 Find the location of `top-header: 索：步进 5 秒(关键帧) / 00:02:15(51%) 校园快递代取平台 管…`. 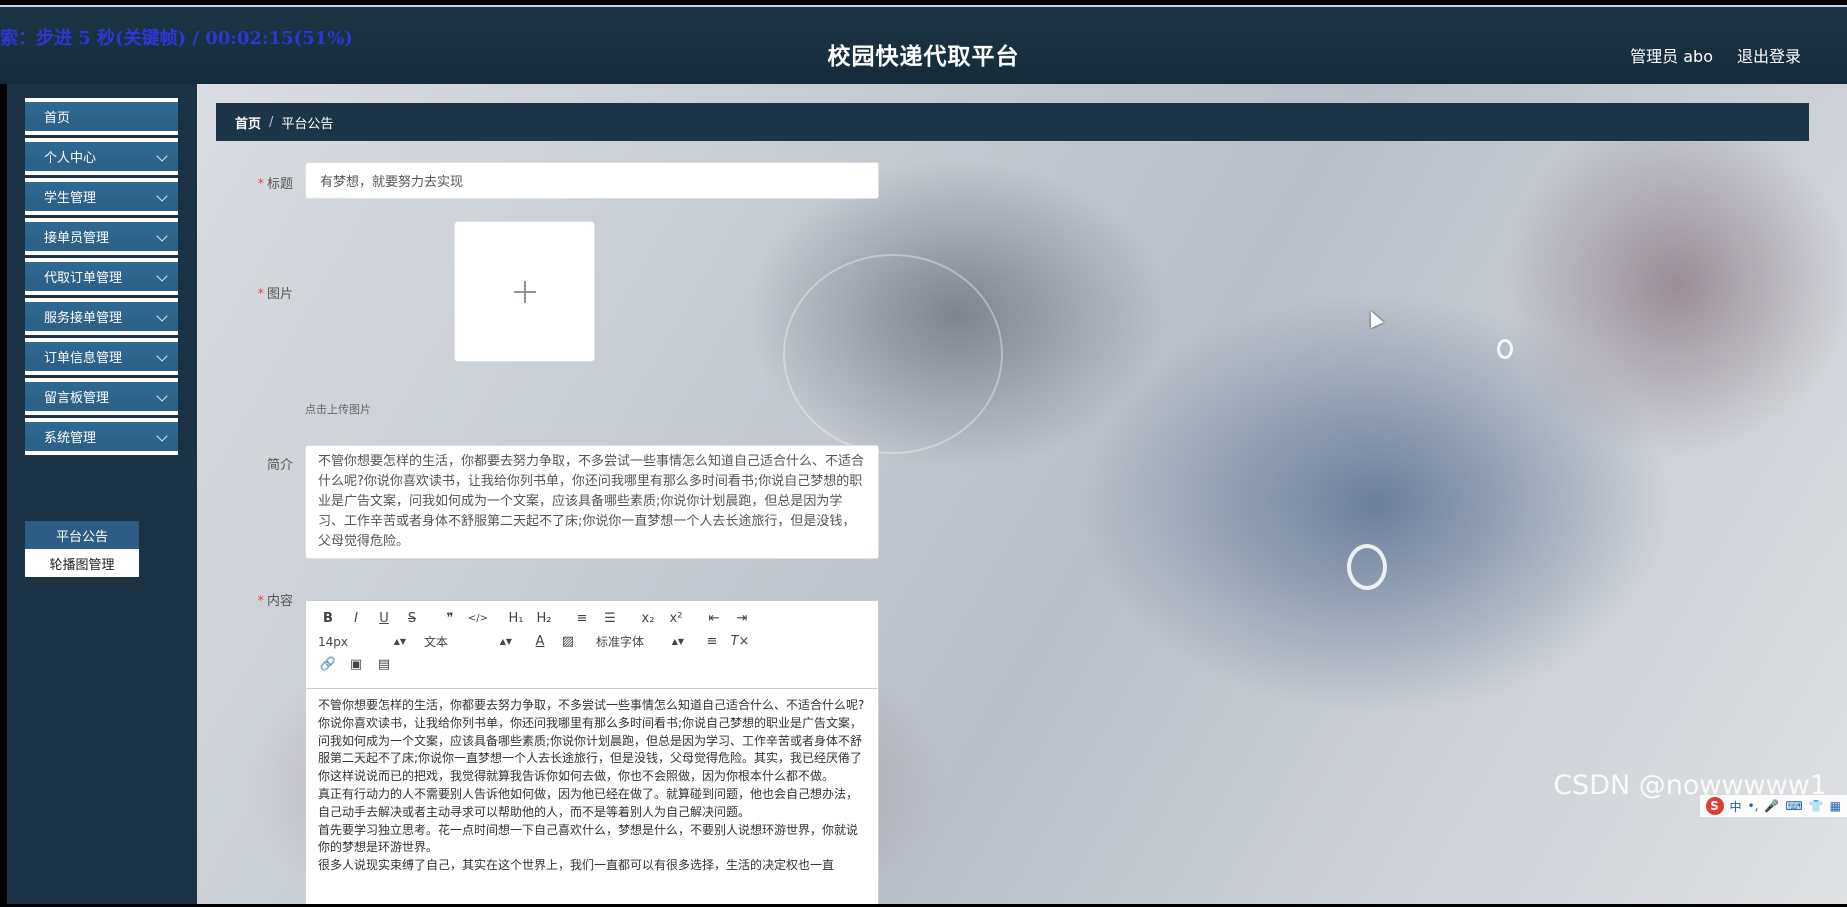

top-header: 索：步进 5 秒(关键帧) / 00:02:15(51%) 校园快递代取平台 管… is located at coordinates (923, 44).